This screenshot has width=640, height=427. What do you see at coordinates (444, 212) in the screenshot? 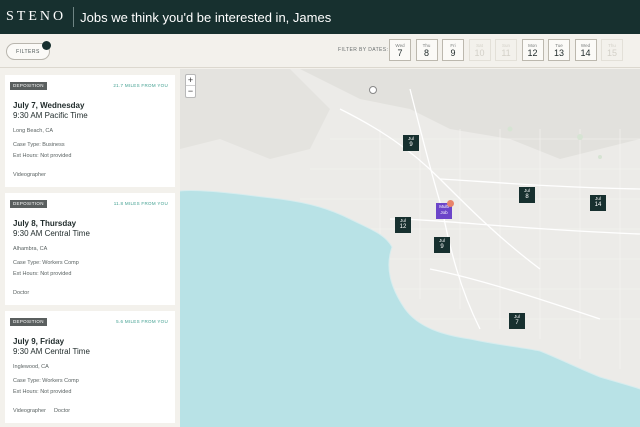
I see `pin-day: Job` at bounding box center [444, 212].